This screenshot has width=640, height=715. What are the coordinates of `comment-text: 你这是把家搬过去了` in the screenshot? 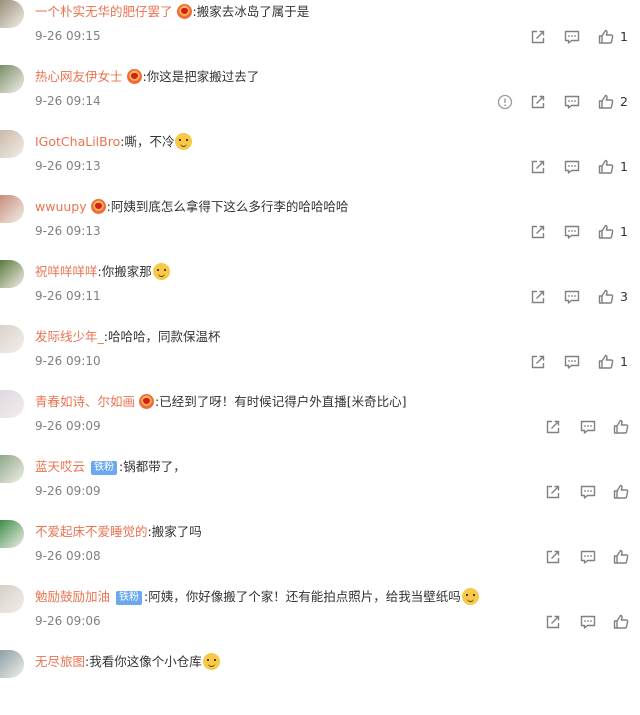 It's located at (203, 76).